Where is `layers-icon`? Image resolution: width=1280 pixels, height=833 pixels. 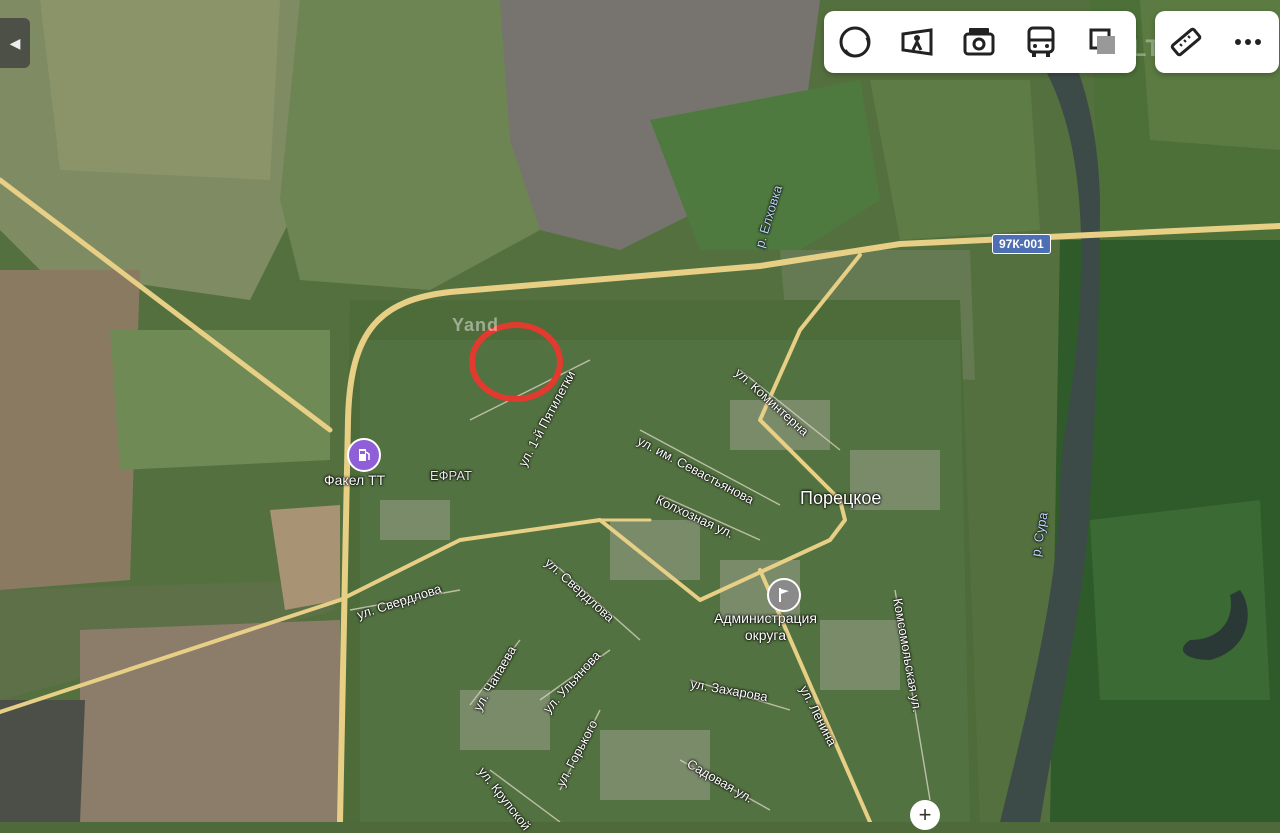
layers-icon is located at coordinates (855, 42).